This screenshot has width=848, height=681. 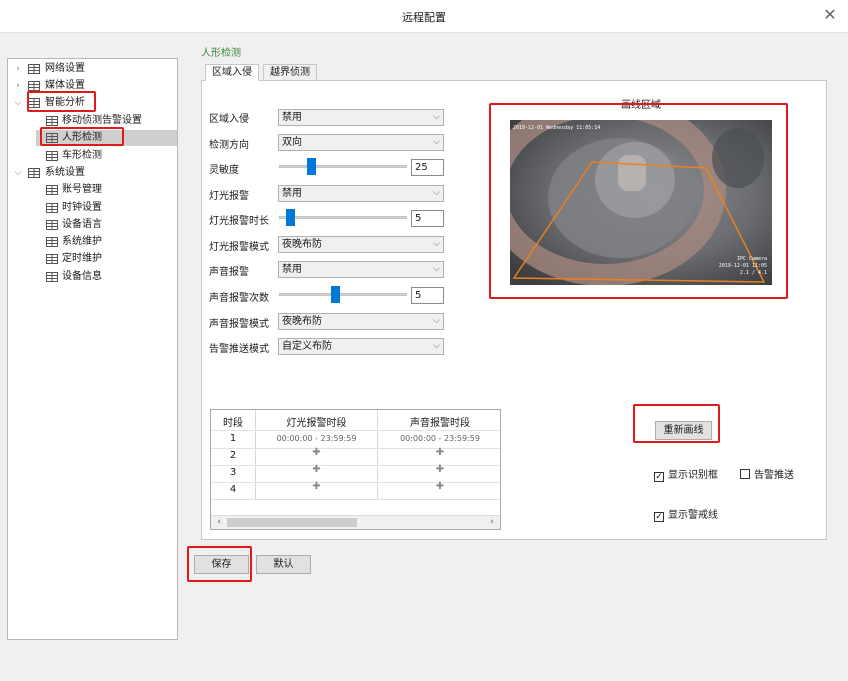 What do you see at coordinates (233, 438) in the screenshot?
I see `row-index: 1` at bounding box center [233, 438].